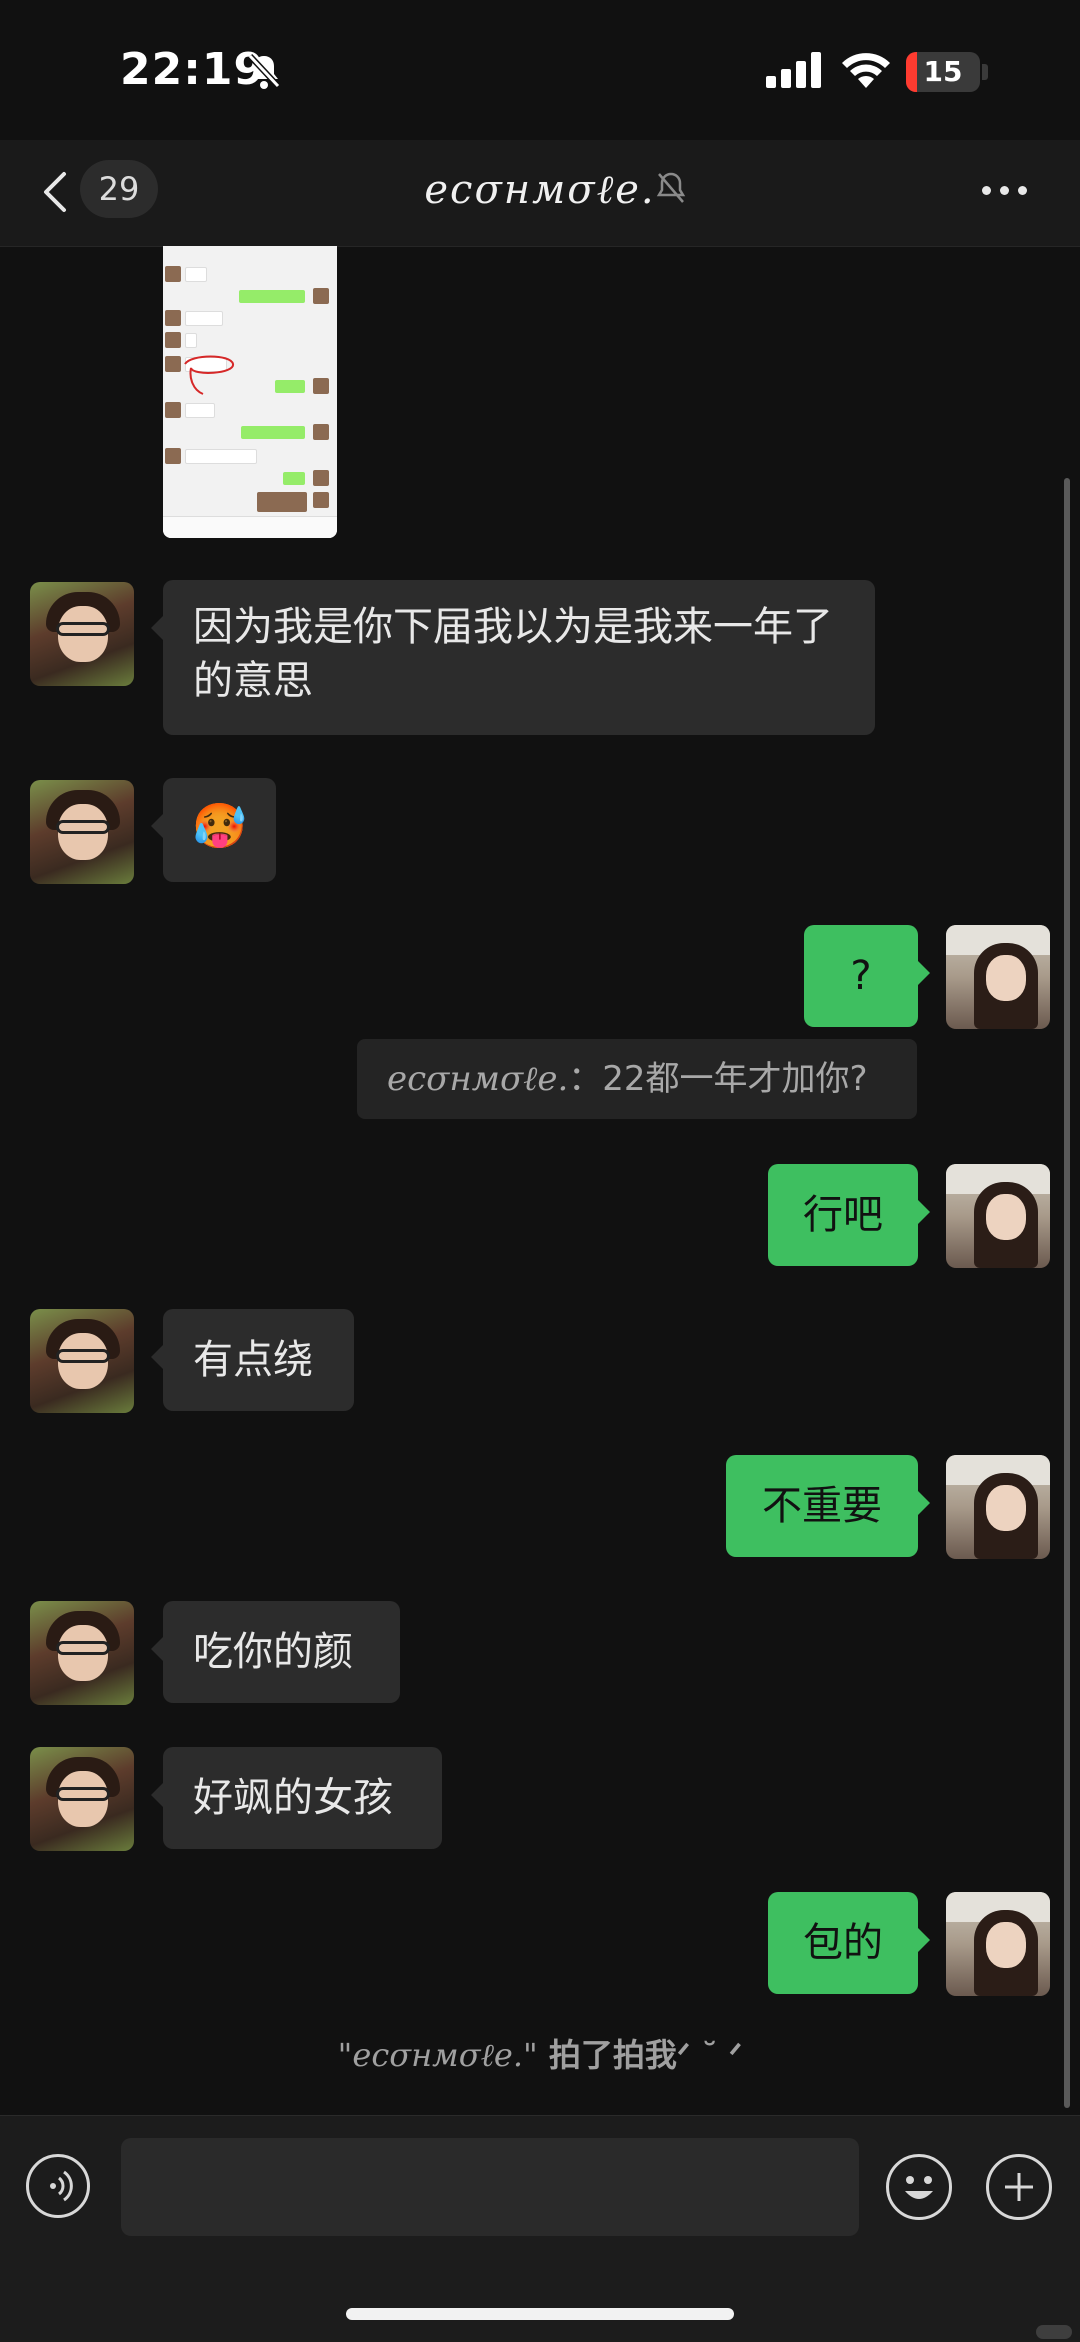 The height and width of the screenshot is (2342, 1080). I want to click on message-input, so click(490, 2187).